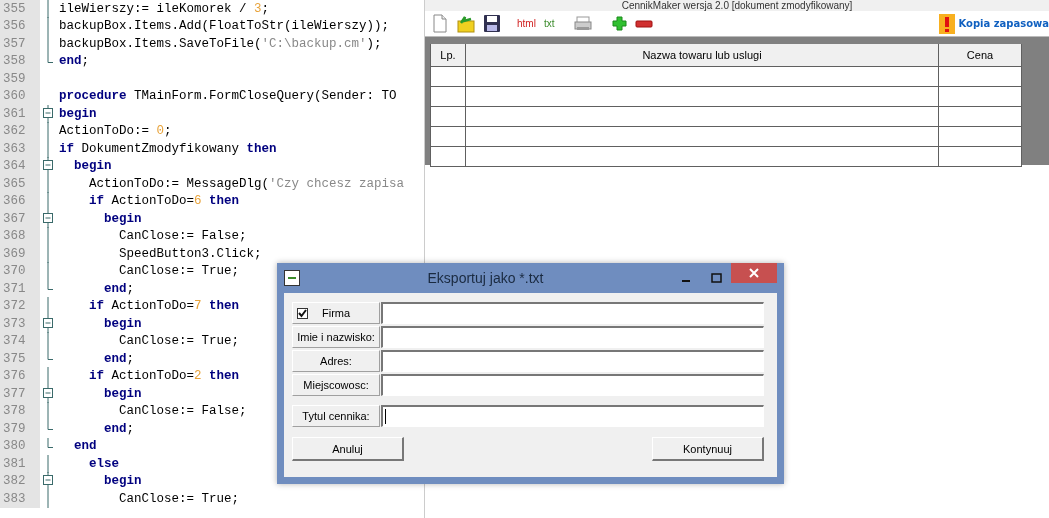 The image size is (1049, 518). What do you see at coordinates (448, 55) in the screenshot?
I see `column-header: Lp.` at bounding box center [448, 55].